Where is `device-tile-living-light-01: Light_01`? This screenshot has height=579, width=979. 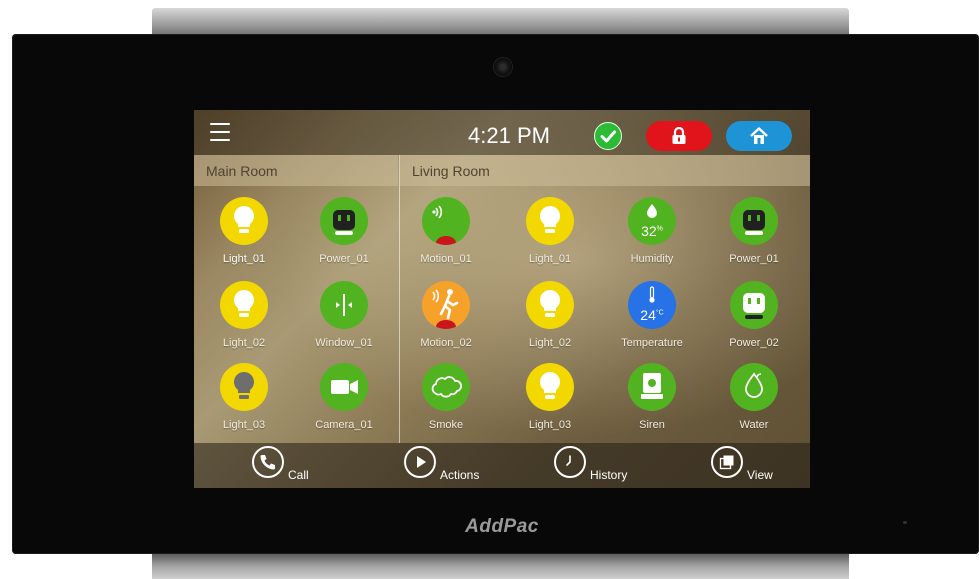
device-tile-living-light-01: Light_01 is located at coordinates (550, 237).